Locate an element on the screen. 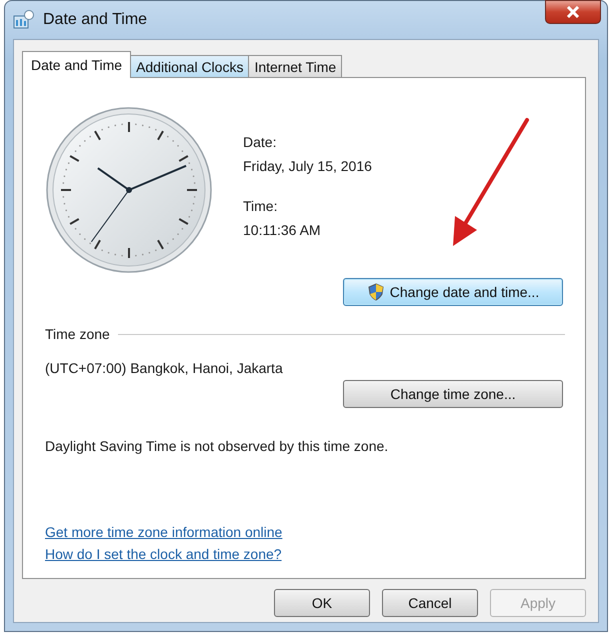  close-icon is located at coordinates (573, 12).